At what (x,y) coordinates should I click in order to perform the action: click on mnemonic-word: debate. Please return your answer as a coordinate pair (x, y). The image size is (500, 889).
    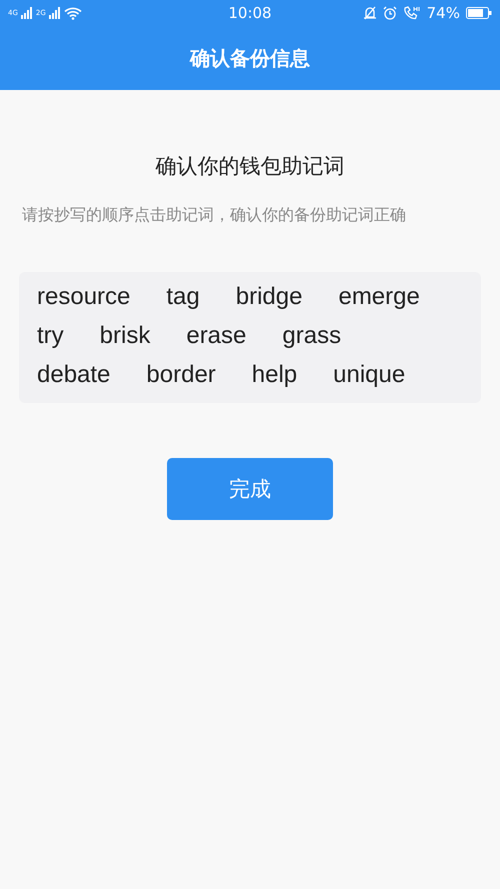
    Looking at the image, I should click on (91, 375).